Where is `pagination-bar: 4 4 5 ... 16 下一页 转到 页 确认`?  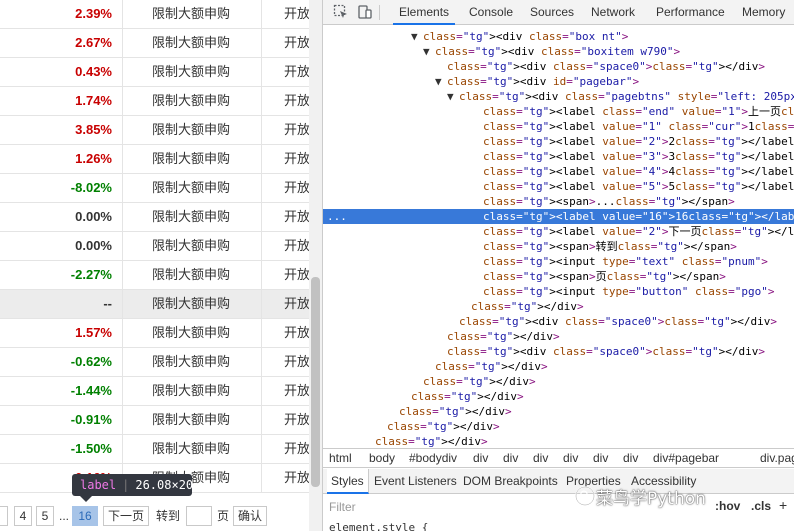
pagination-bar: 4 4 5 ... 16 下一页 转到 页 确认 is located at coordinates (161, 516).